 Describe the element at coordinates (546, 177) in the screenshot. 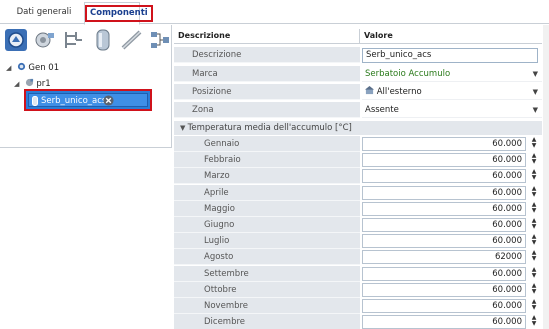

I see `vertical-scrollbar` at that location.